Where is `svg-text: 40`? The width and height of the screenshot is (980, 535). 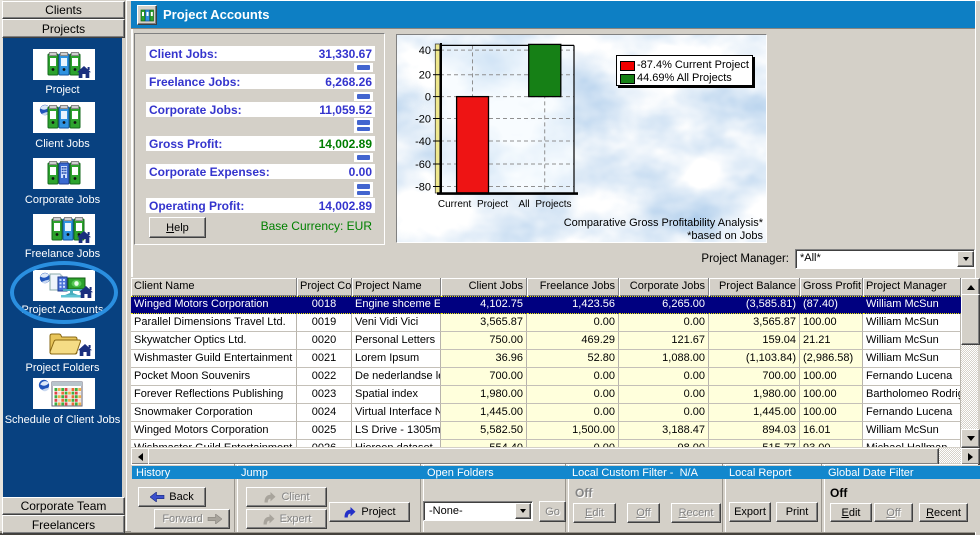 svg-text: 40 is located at coordinates (425, 51).